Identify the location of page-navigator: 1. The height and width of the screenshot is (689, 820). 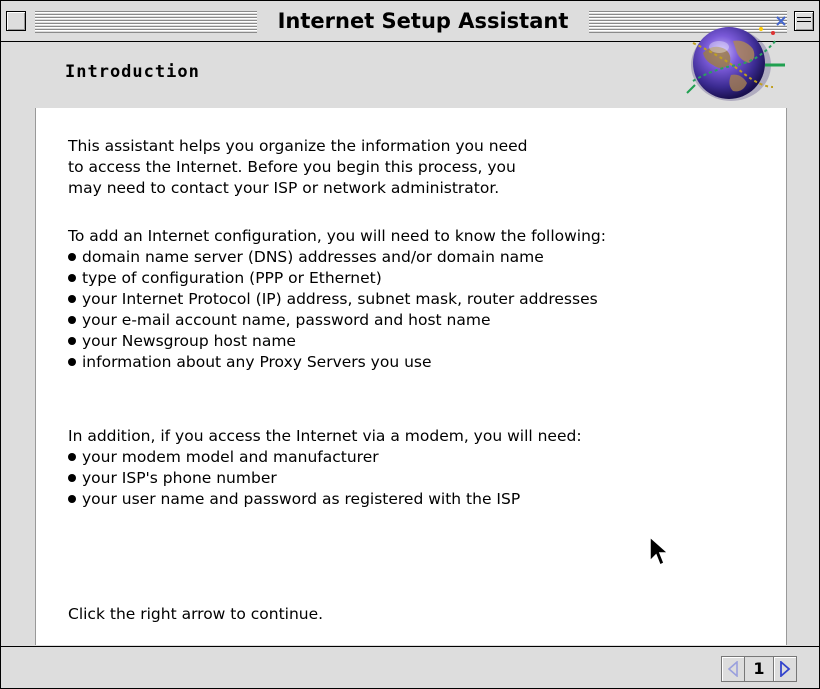
(759, 669).